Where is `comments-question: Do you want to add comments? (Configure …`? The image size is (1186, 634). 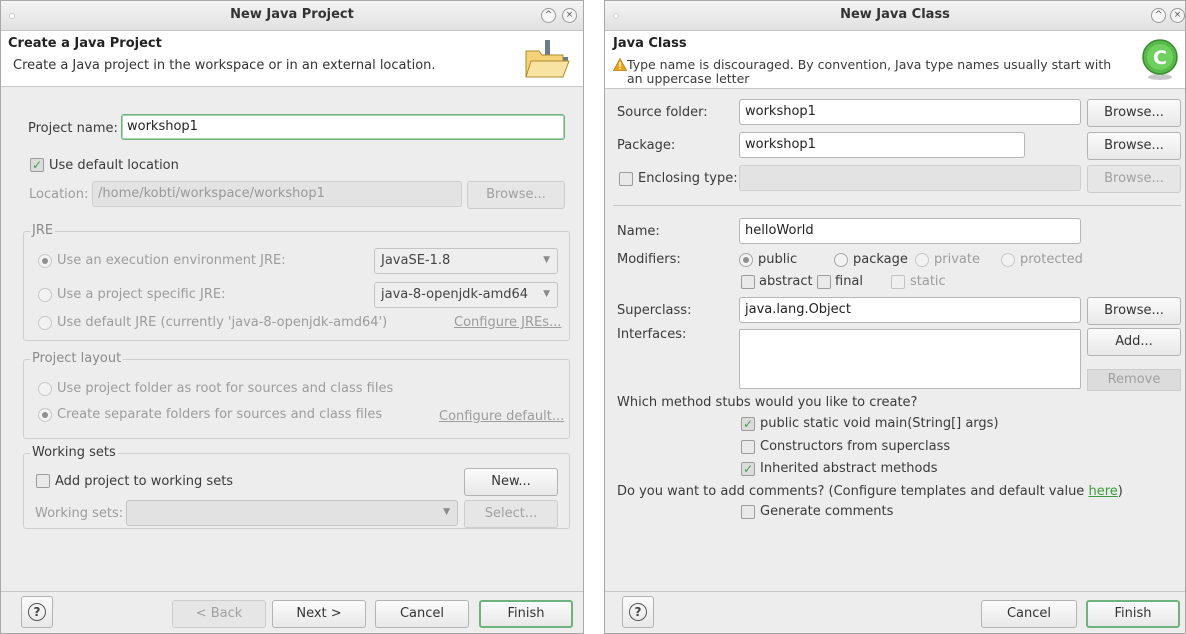
comments-question: Do you want to add comments? (Configure … is located at coordinates (870, 491).